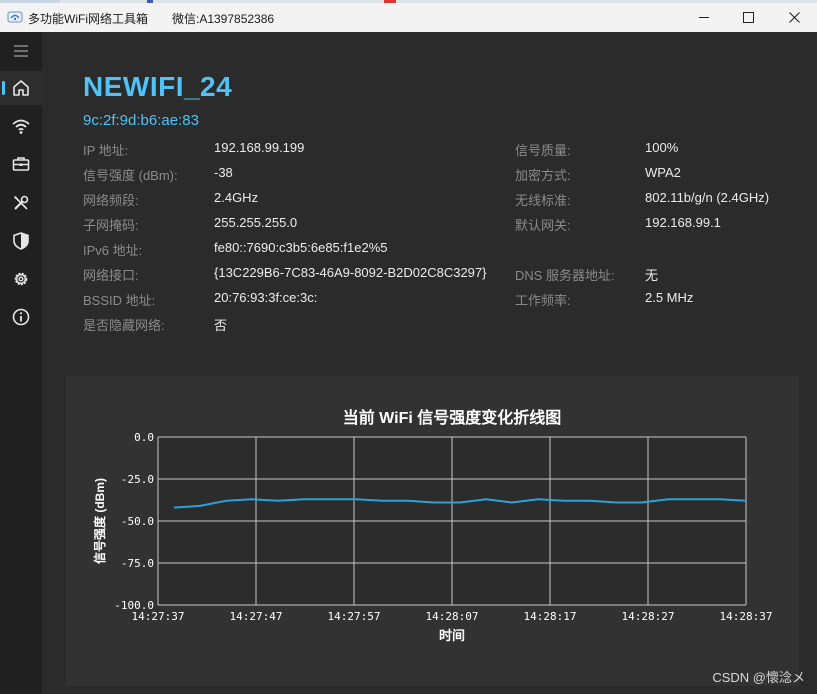 This screenshot has width=817, height=694. Describe the element at coordinates (669, 297) in the screenshot. I see `field-value: 2.5 MHz` at that location.